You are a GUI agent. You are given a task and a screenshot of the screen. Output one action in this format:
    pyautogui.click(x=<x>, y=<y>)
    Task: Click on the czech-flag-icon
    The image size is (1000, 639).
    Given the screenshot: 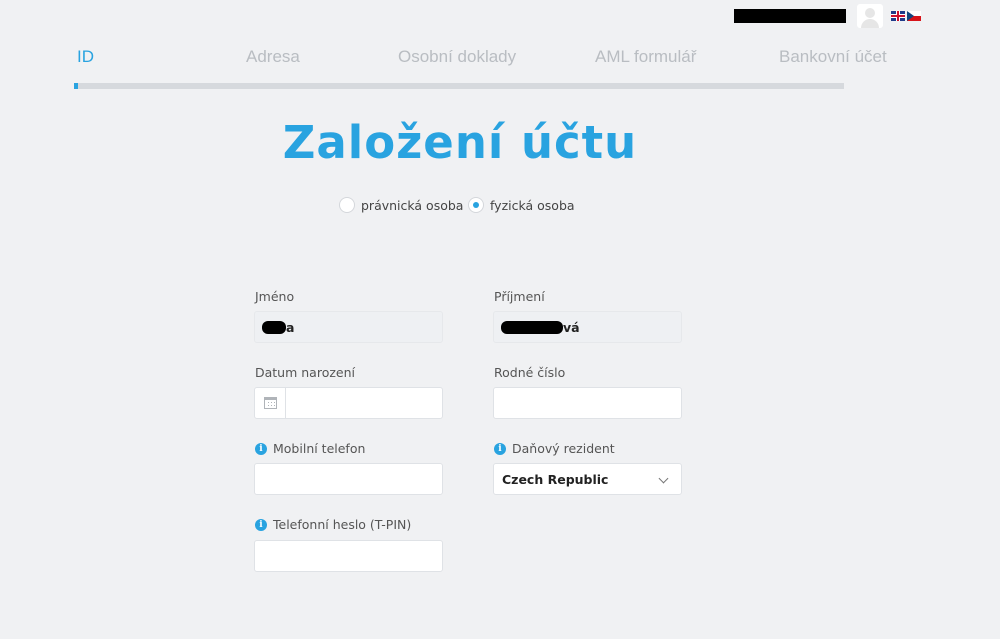 What is the action you would take?
    pyautogui.click(x=914, y=16)
    